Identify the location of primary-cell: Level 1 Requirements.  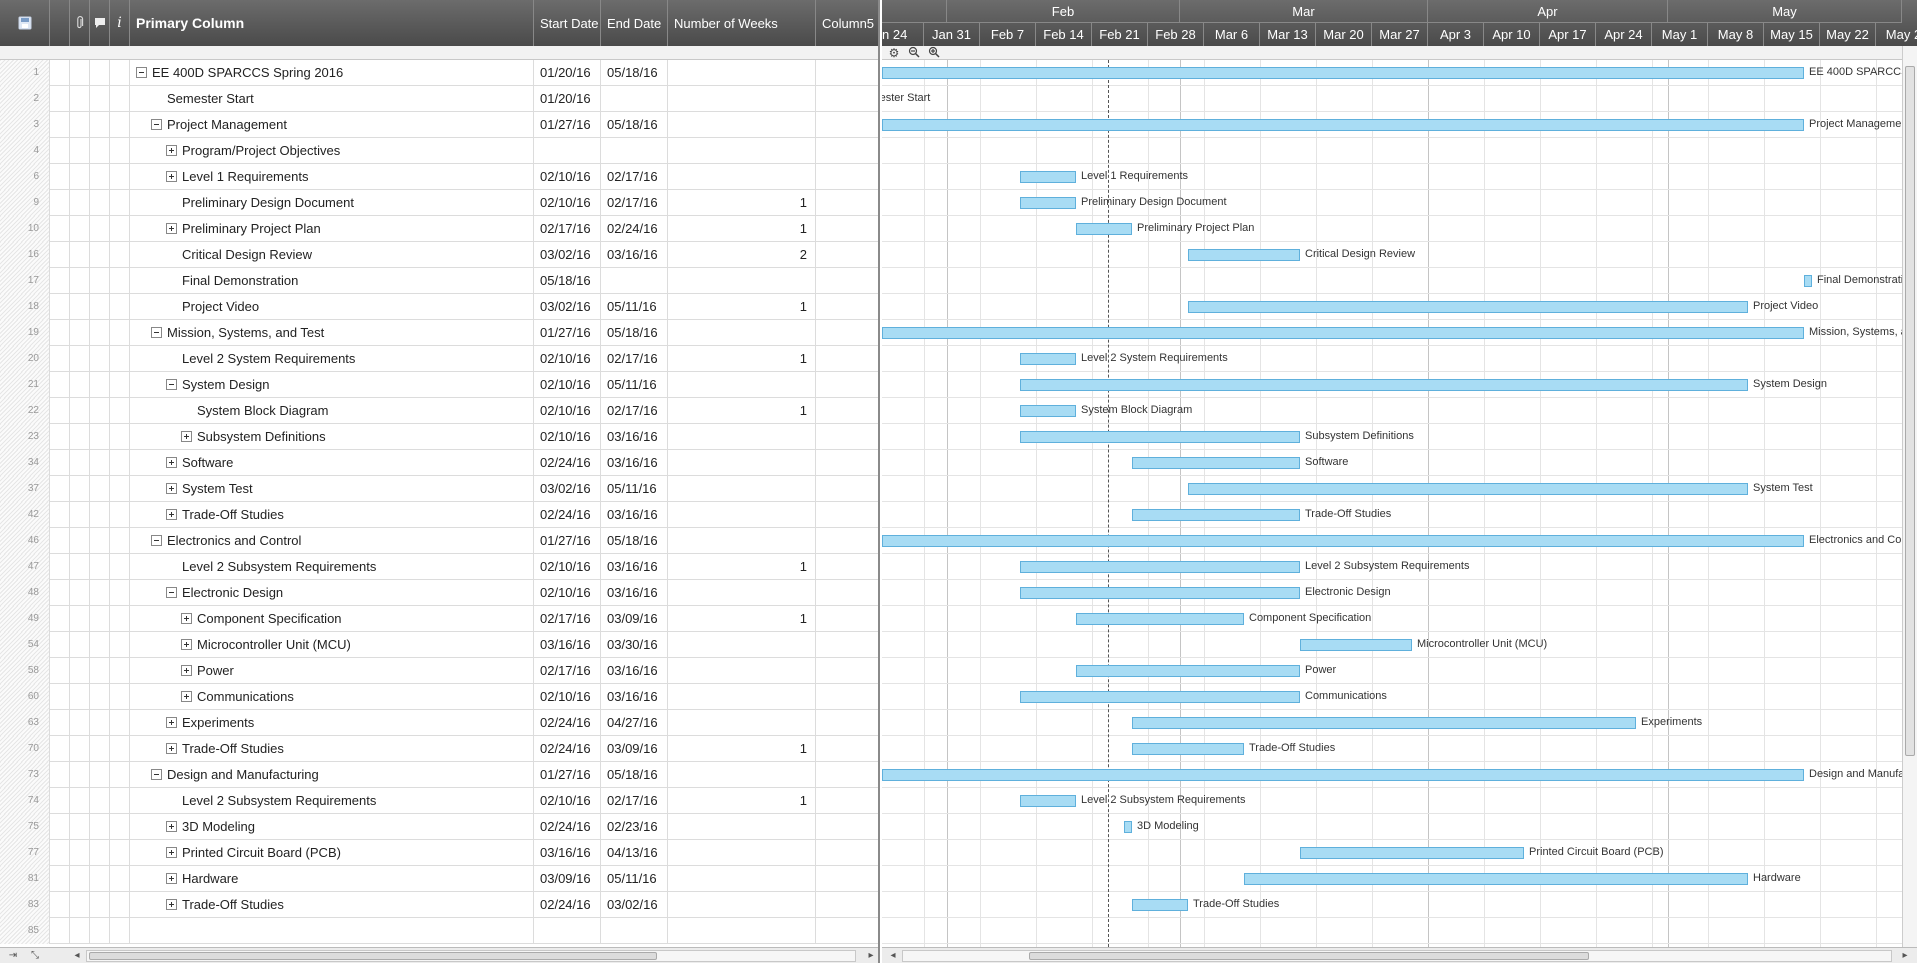
(332, 177).